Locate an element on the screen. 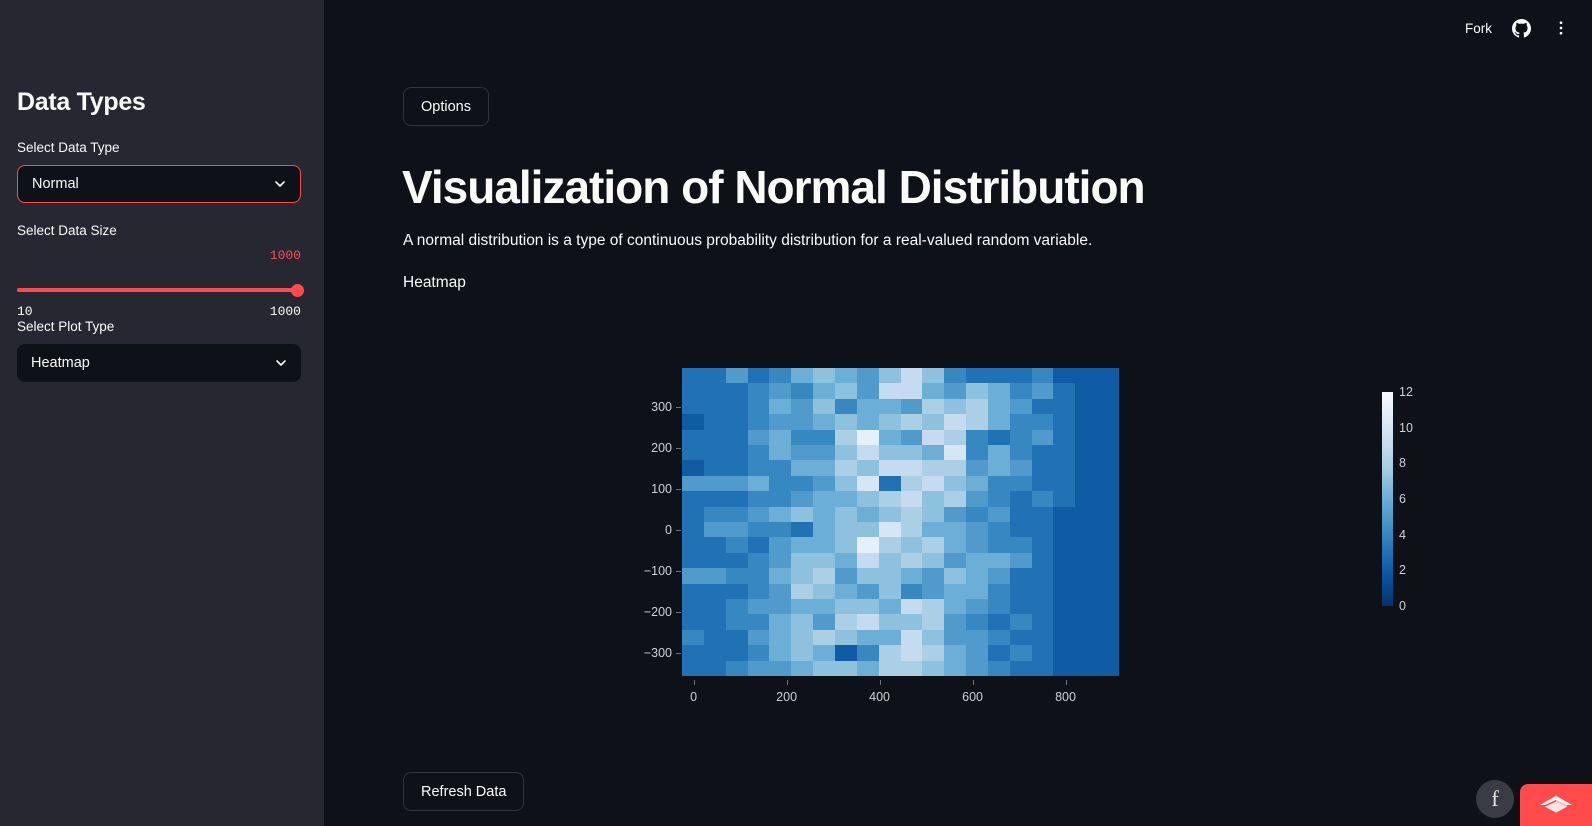 This screenshot has height=826, width=1592. x-axis-tick-label: 0 is located at coordinates (694, 697).